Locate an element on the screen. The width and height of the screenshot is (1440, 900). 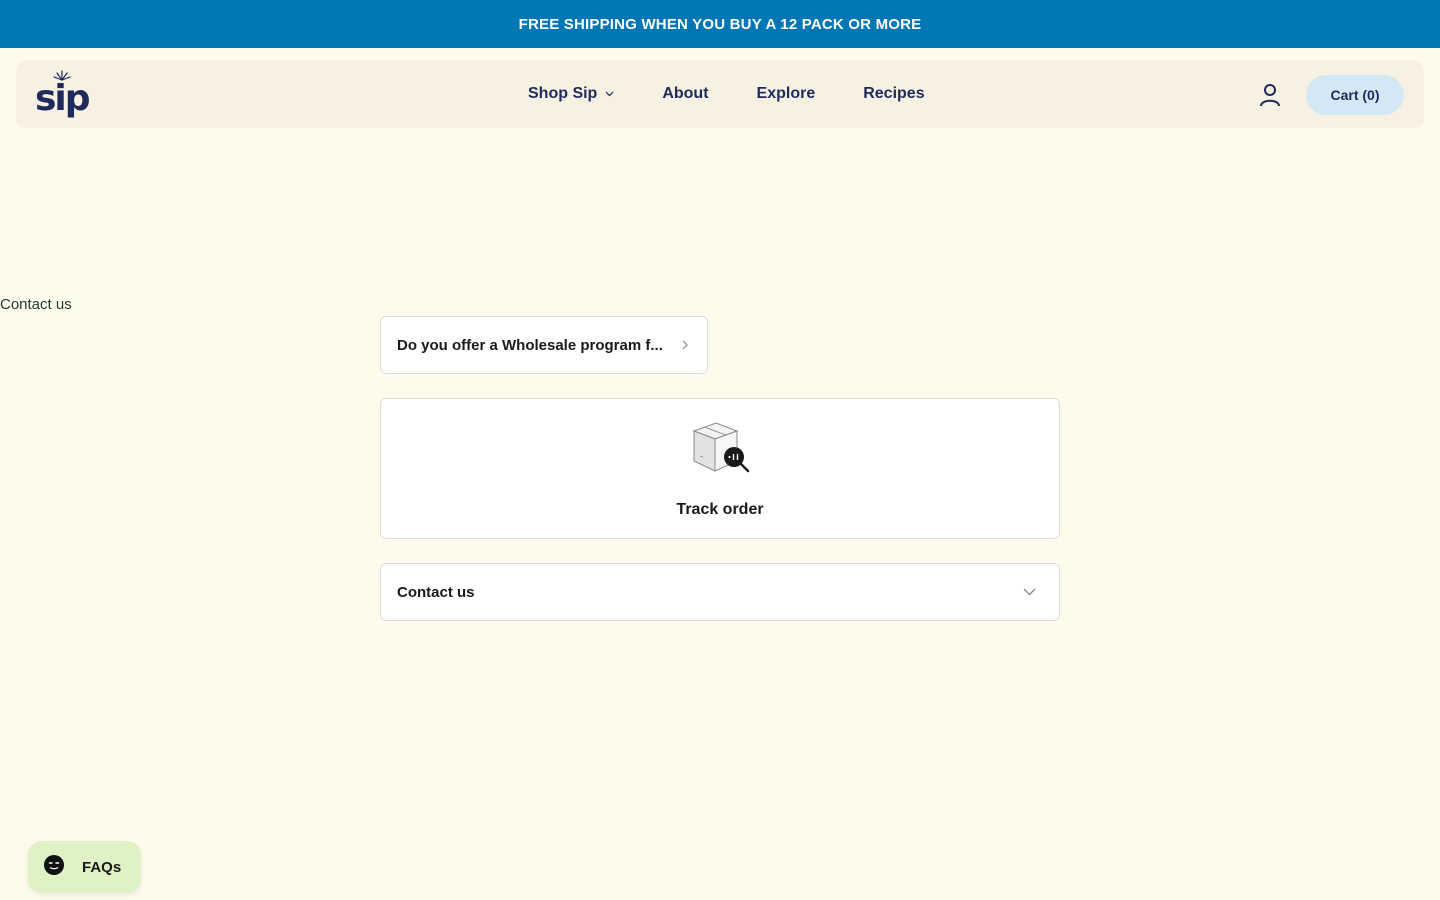
nav-explore: Explore is located at coordinates (786, 94).